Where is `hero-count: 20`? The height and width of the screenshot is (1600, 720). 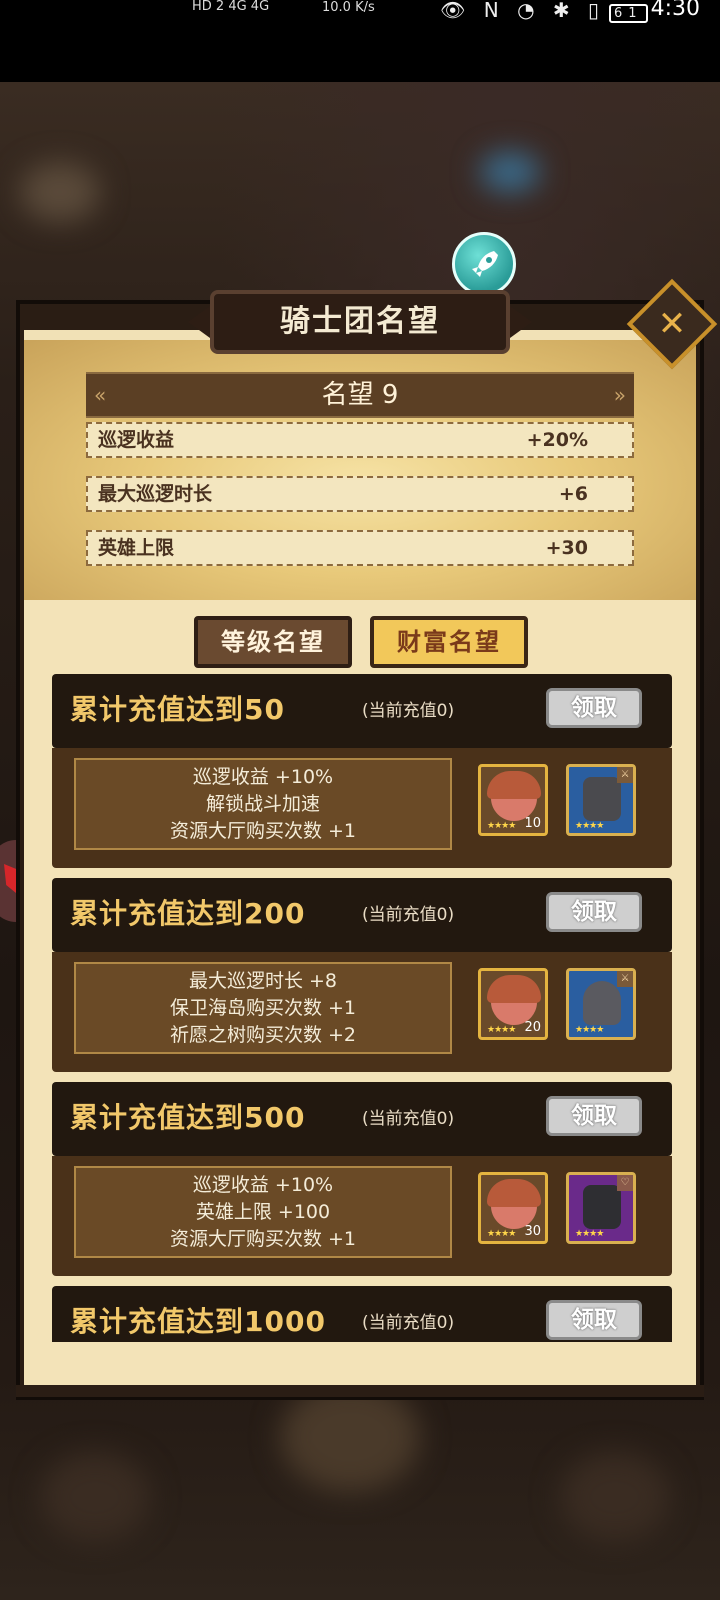 hero-count: 20 is located at coordinates (532, 1027).